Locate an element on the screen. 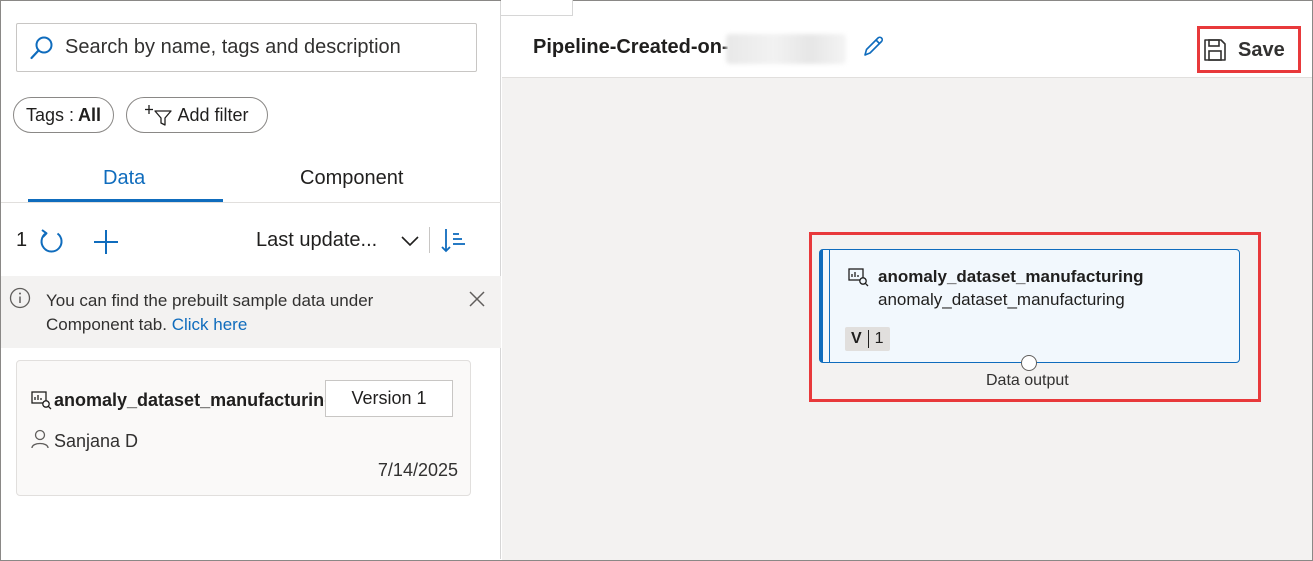 The image size is (1313, 561). active-tab-indicator is located at coordinates (125, 200).